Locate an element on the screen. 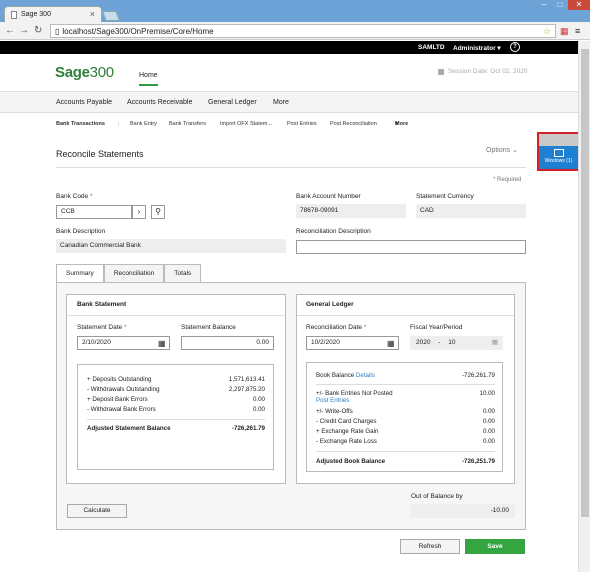 The image size is (590, 572). recon-description-label: Reconciliation Description is located at coordinates (333, 231).